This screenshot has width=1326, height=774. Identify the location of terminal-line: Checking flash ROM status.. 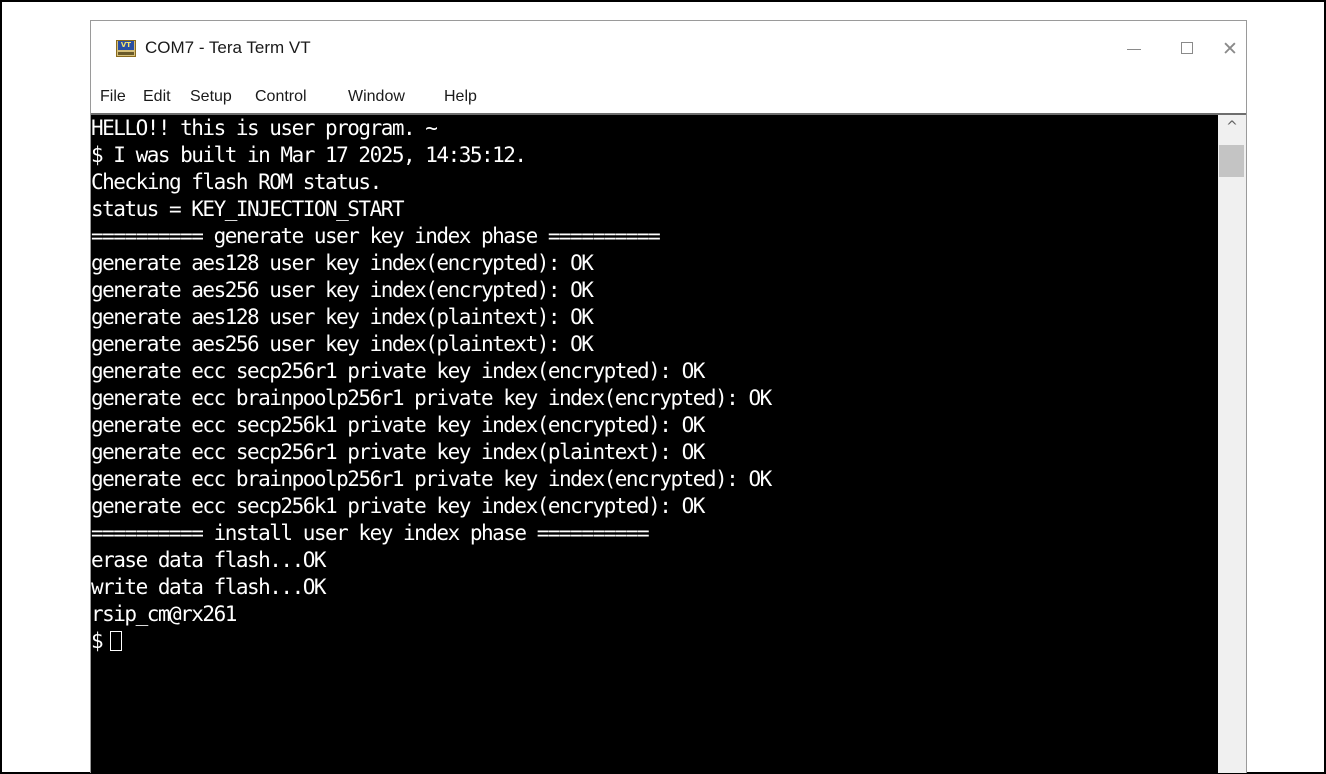
(236, 182).